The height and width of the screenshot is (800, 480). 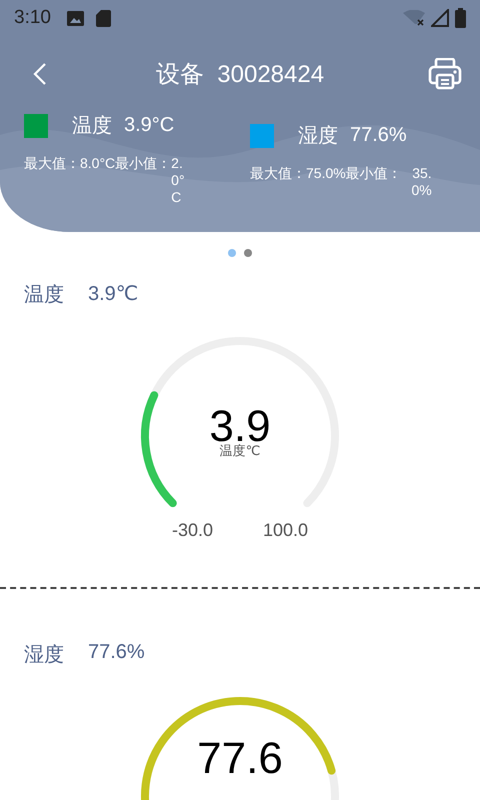 I want to click on gauge-name: 温度, so click(x=44, y=295).